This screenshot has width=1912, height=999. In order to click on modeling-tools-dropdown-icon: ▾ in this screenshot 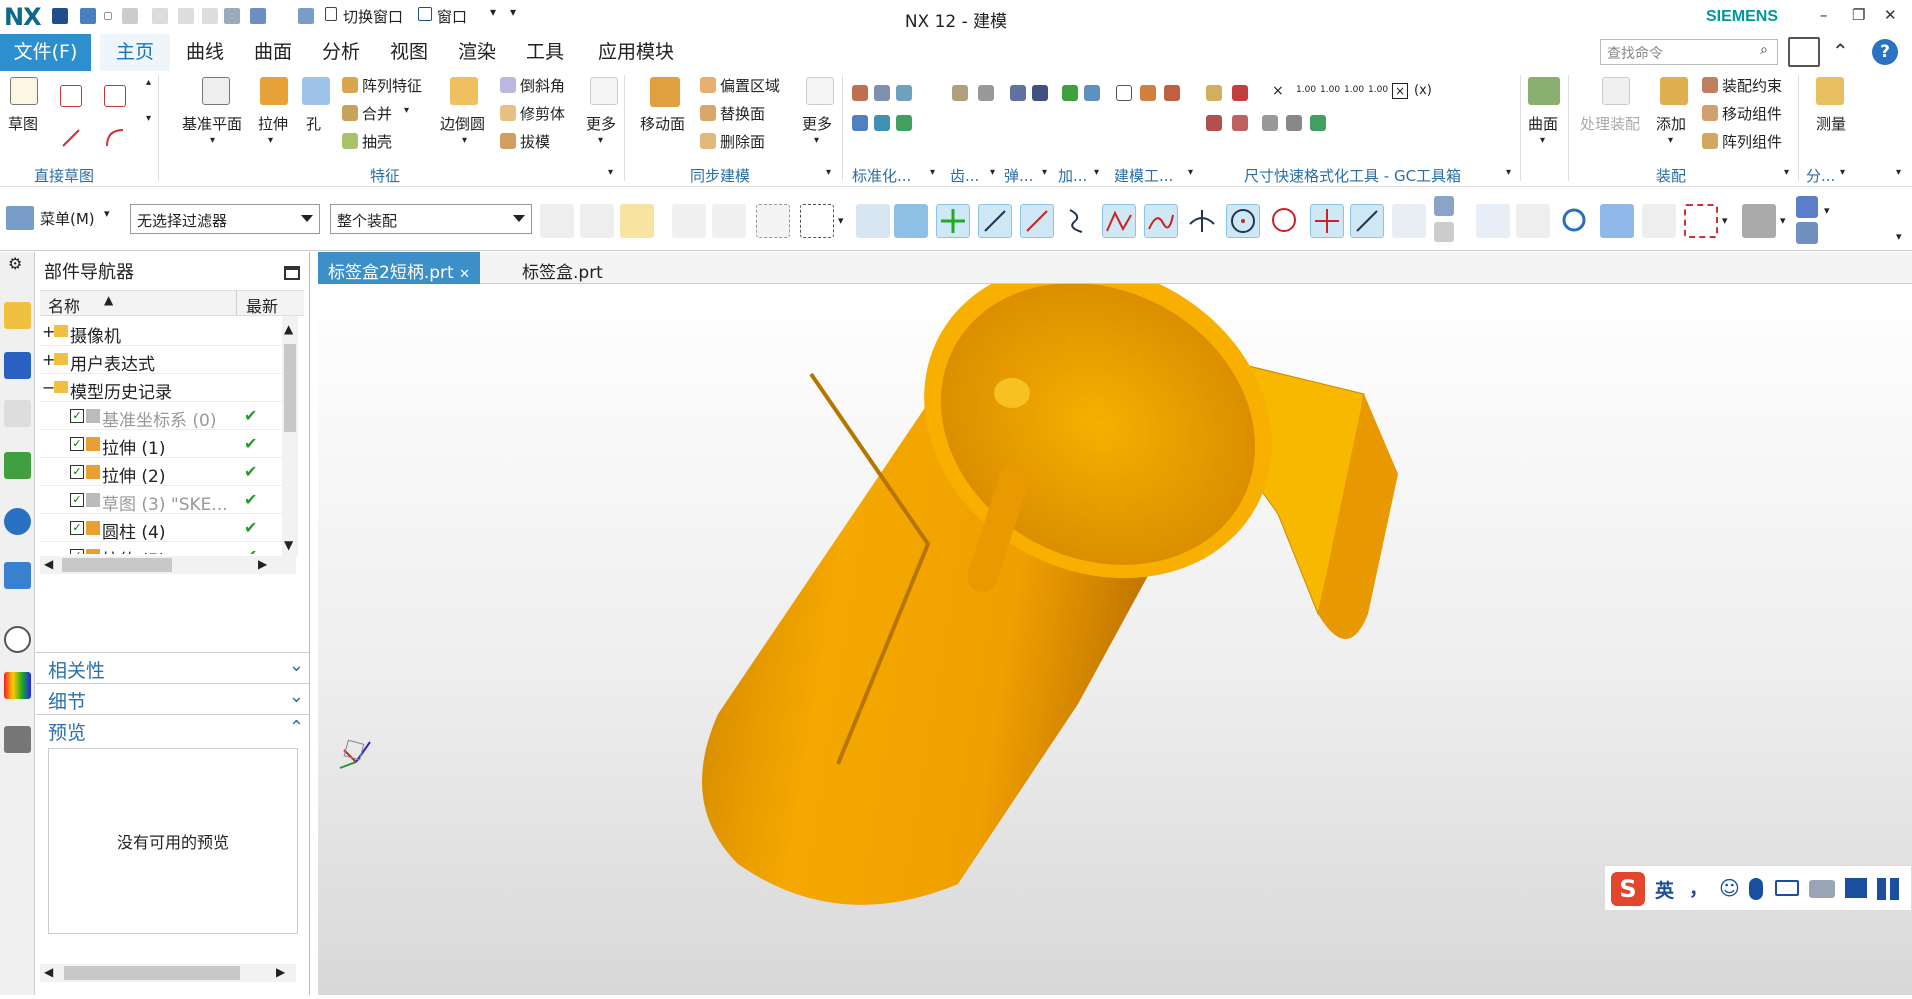, I will do `click(1190, 172)`.